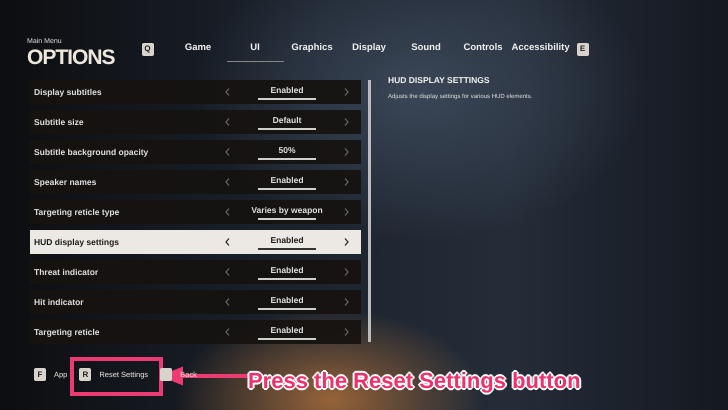 Image resolution: width=728 pixels, height=410 pixels. Describe the element at coordinates (312, 49) in the screenshot. I see `tab: Graphics` at that location.